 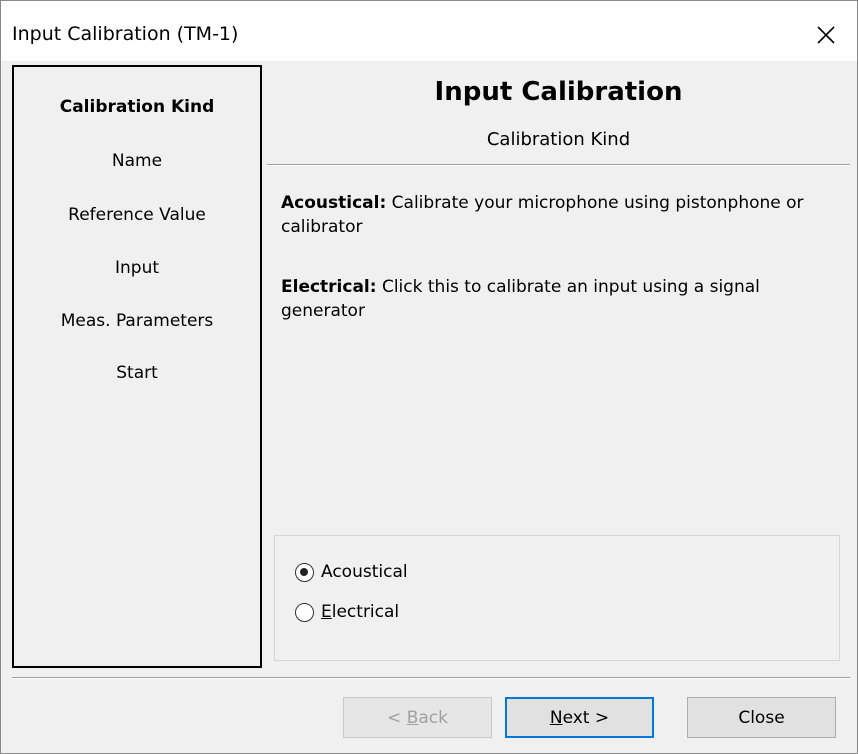 I want to click on electrical-description-label: Electrical:, so click(x=329, y=287).